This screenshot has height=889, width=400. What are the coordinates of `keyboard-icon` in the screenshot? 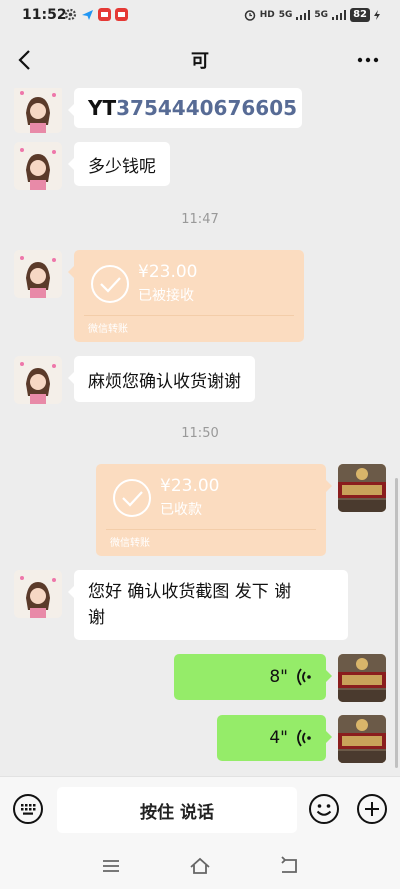 It's located at (28, 809).